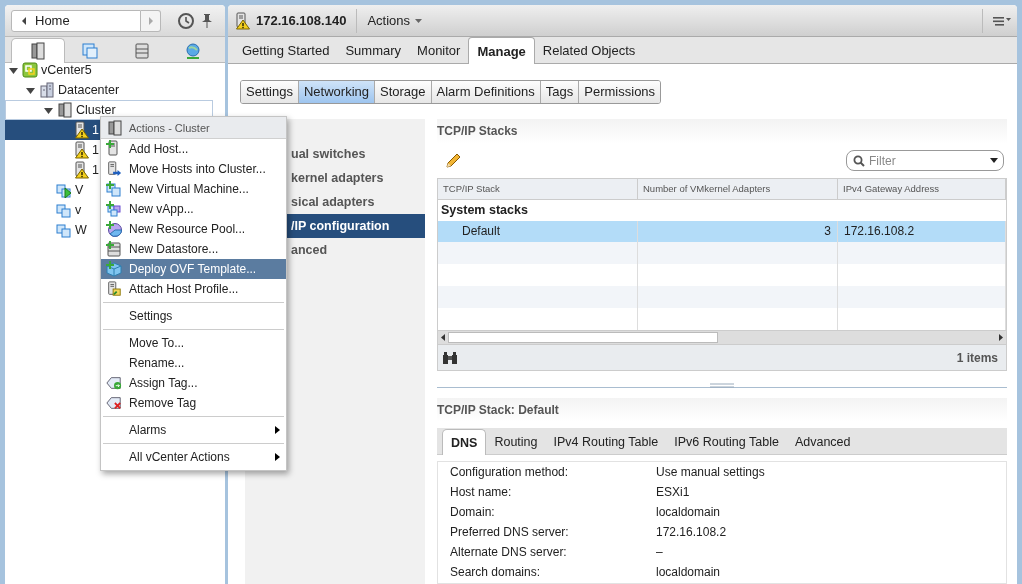  Describe the element at coordinates (78, 210) in the screenshot. I see `tree-label: v` at that location.